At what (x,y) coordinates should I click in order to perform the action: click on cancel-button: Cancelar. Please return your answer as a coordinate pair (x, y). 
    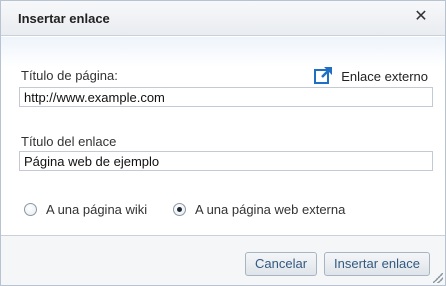
    Looking at the image, I should click on (281, 264).